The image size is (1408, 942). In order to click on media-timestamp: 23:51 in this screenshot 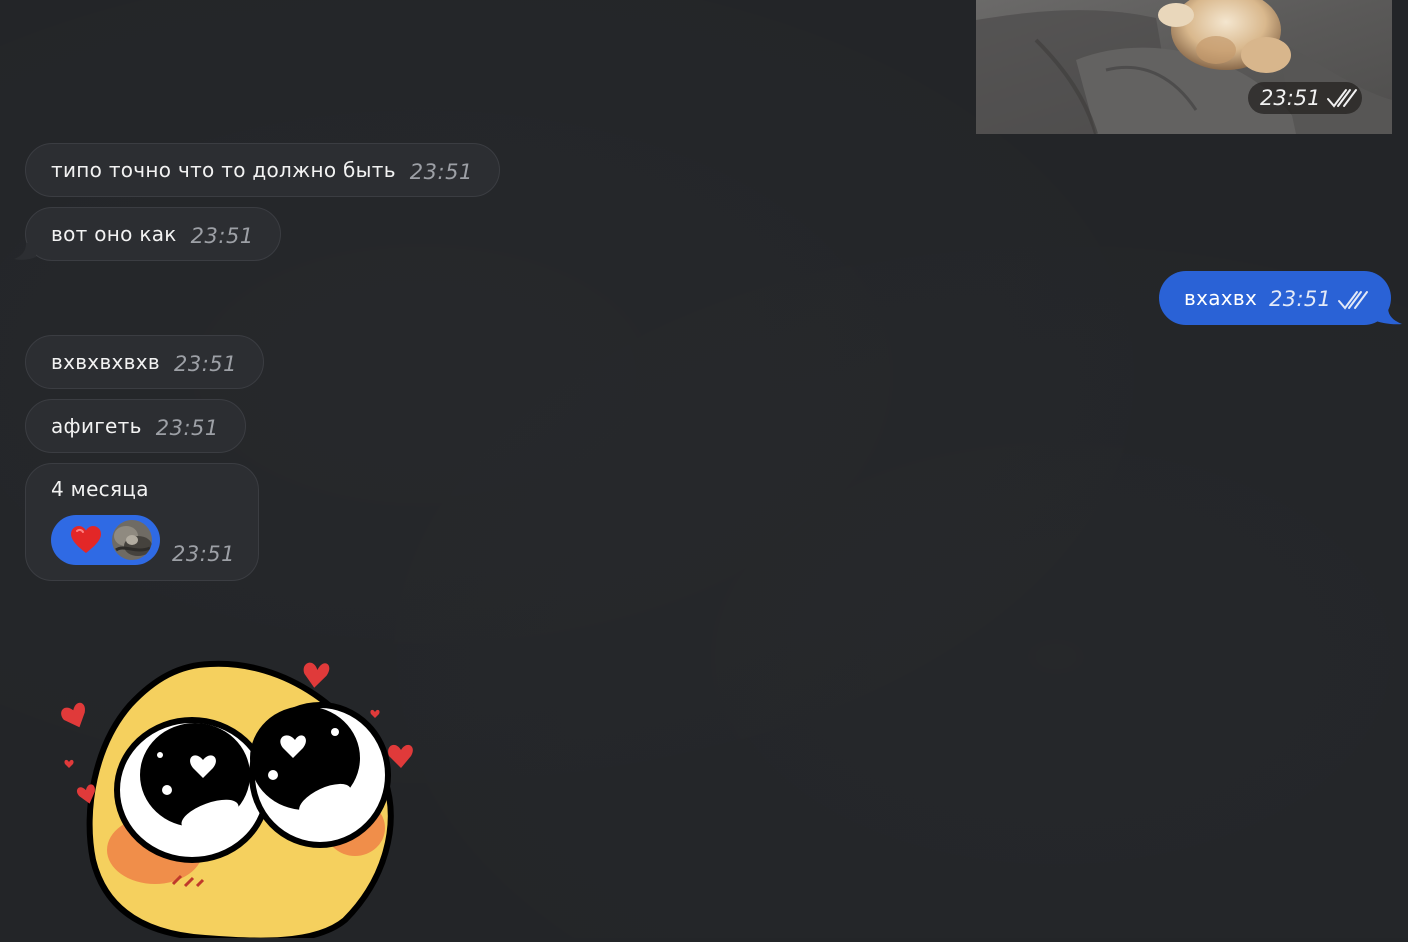, I will do `click(1305, 98)`.